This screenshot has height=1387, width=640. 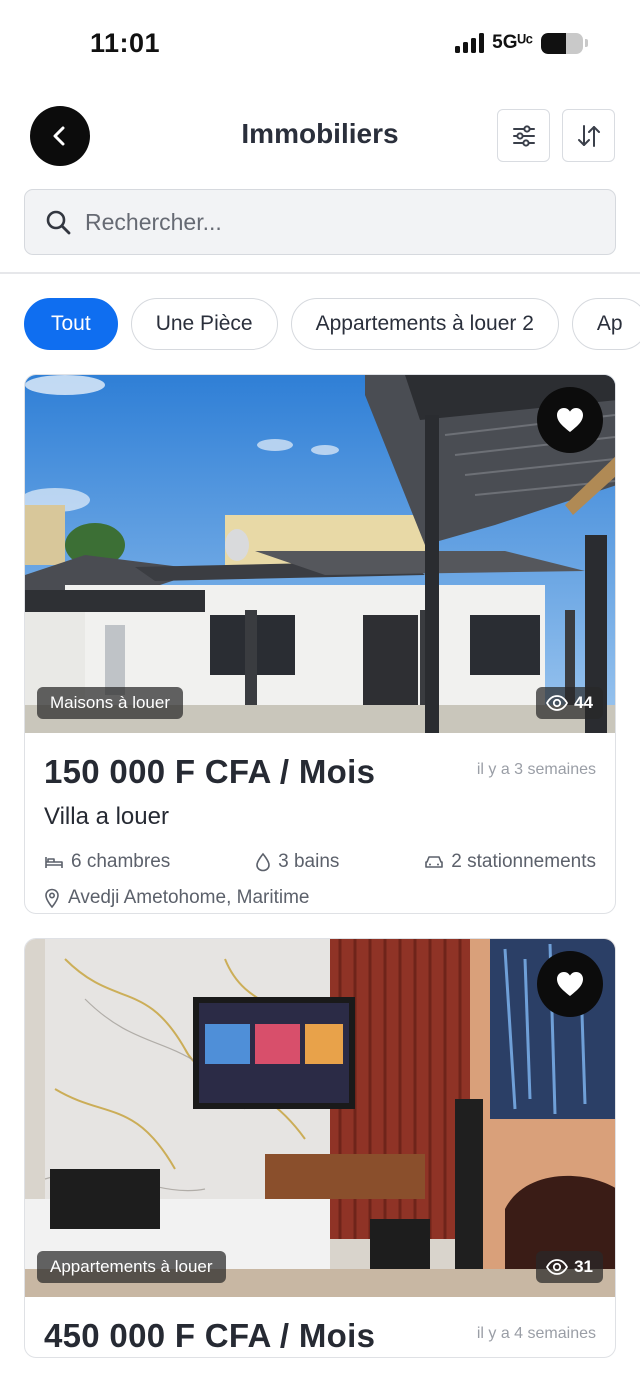 I want to click on battery-tip, so click(x=586, y=43).